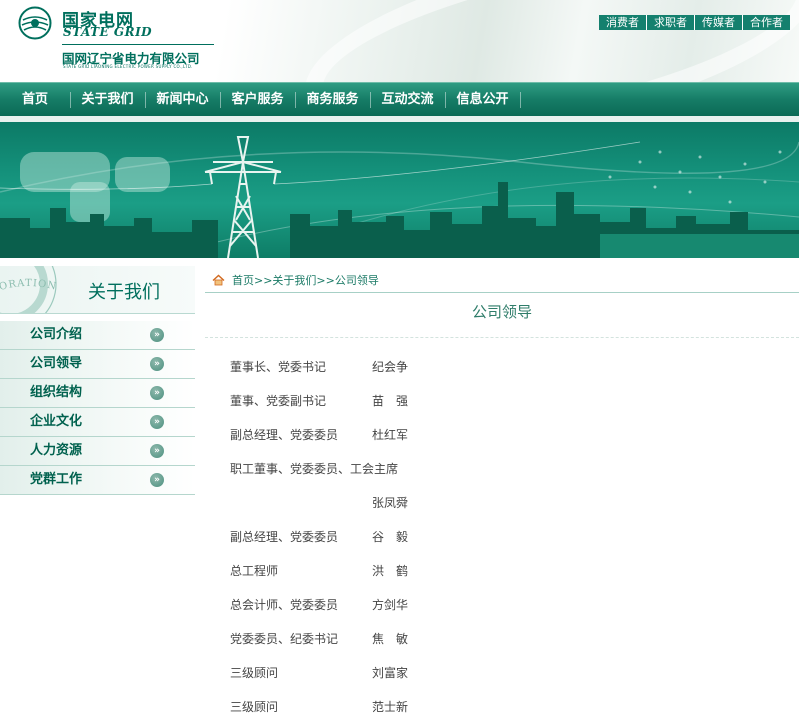  I want to click on sidebar-item-label: 党群工作, so click(56, 479).